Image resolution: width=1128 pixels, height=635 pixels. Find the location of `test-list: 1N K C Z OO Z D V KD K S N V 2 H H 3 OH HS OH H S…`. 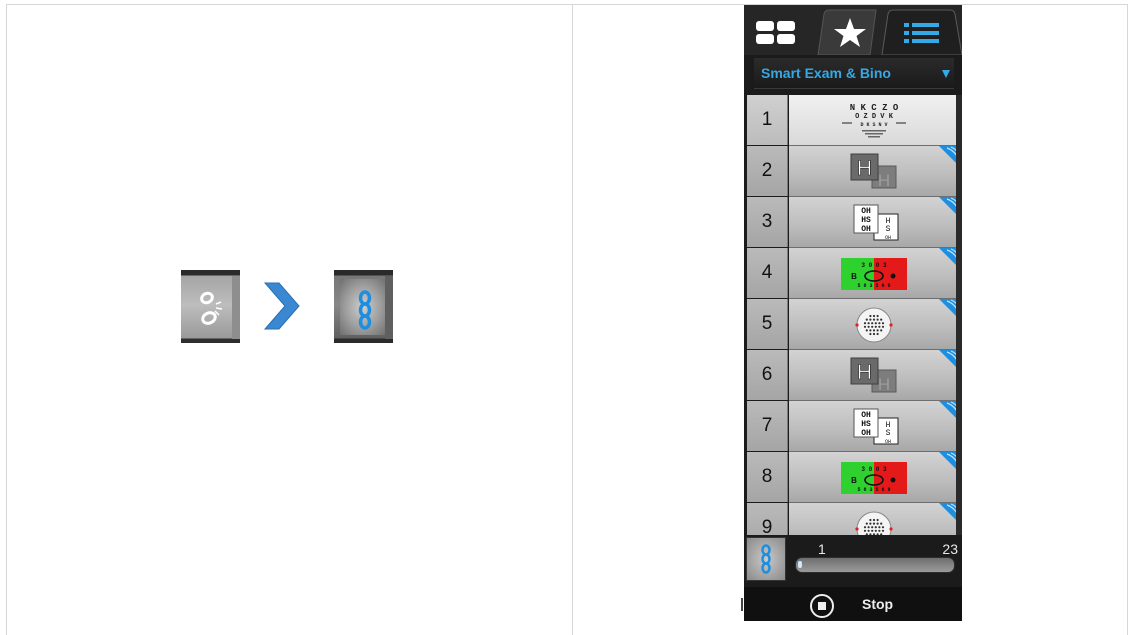

test-list: 1N K C Z OO Z D V KD K S N V 2 H H 3 OH HS OH H S… is located at coordinates (853, 315).